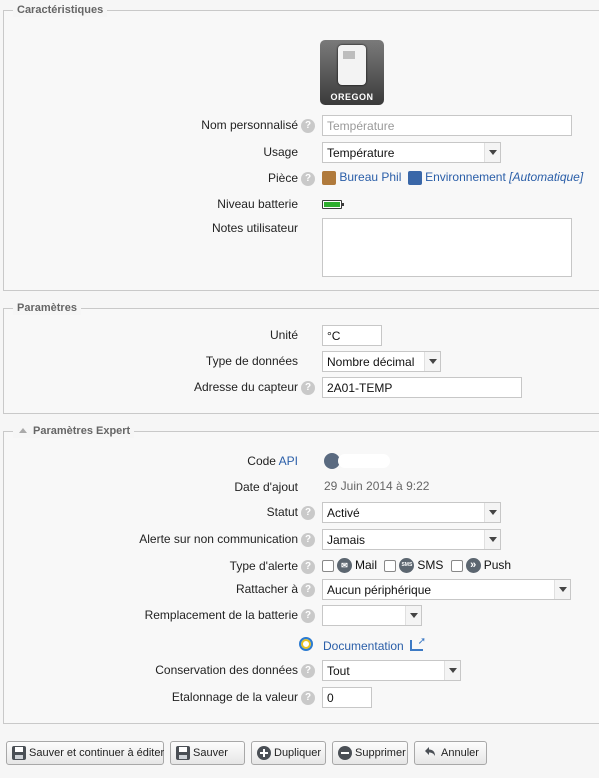  I want to click on custom-name-input: Température, so click(447, 125).